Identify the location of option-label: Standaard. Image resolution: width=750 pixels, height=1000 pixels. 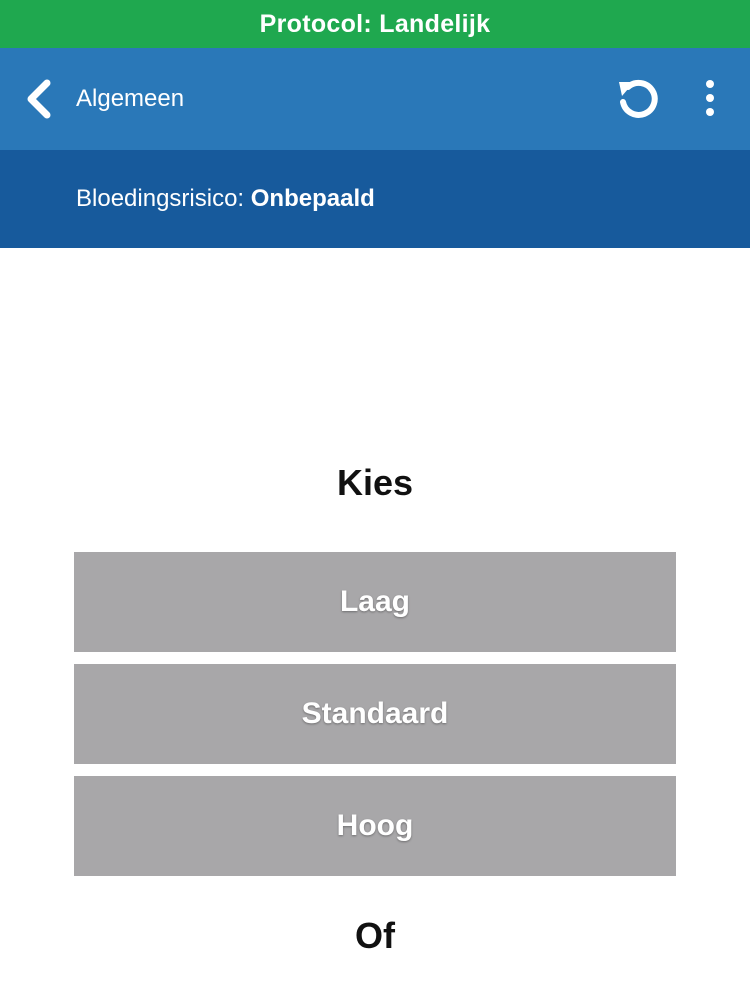
(375, 713).